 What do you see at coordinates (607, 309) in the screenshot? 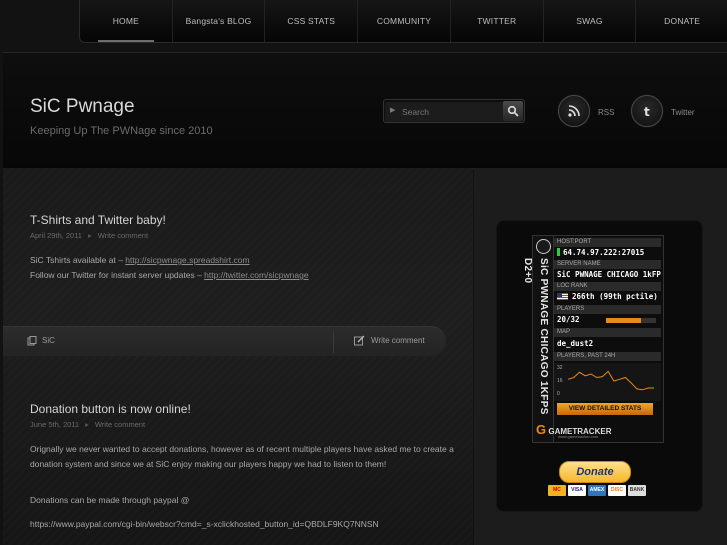
I see `players-label: PLAYERS` at bounding box center [607, 309].